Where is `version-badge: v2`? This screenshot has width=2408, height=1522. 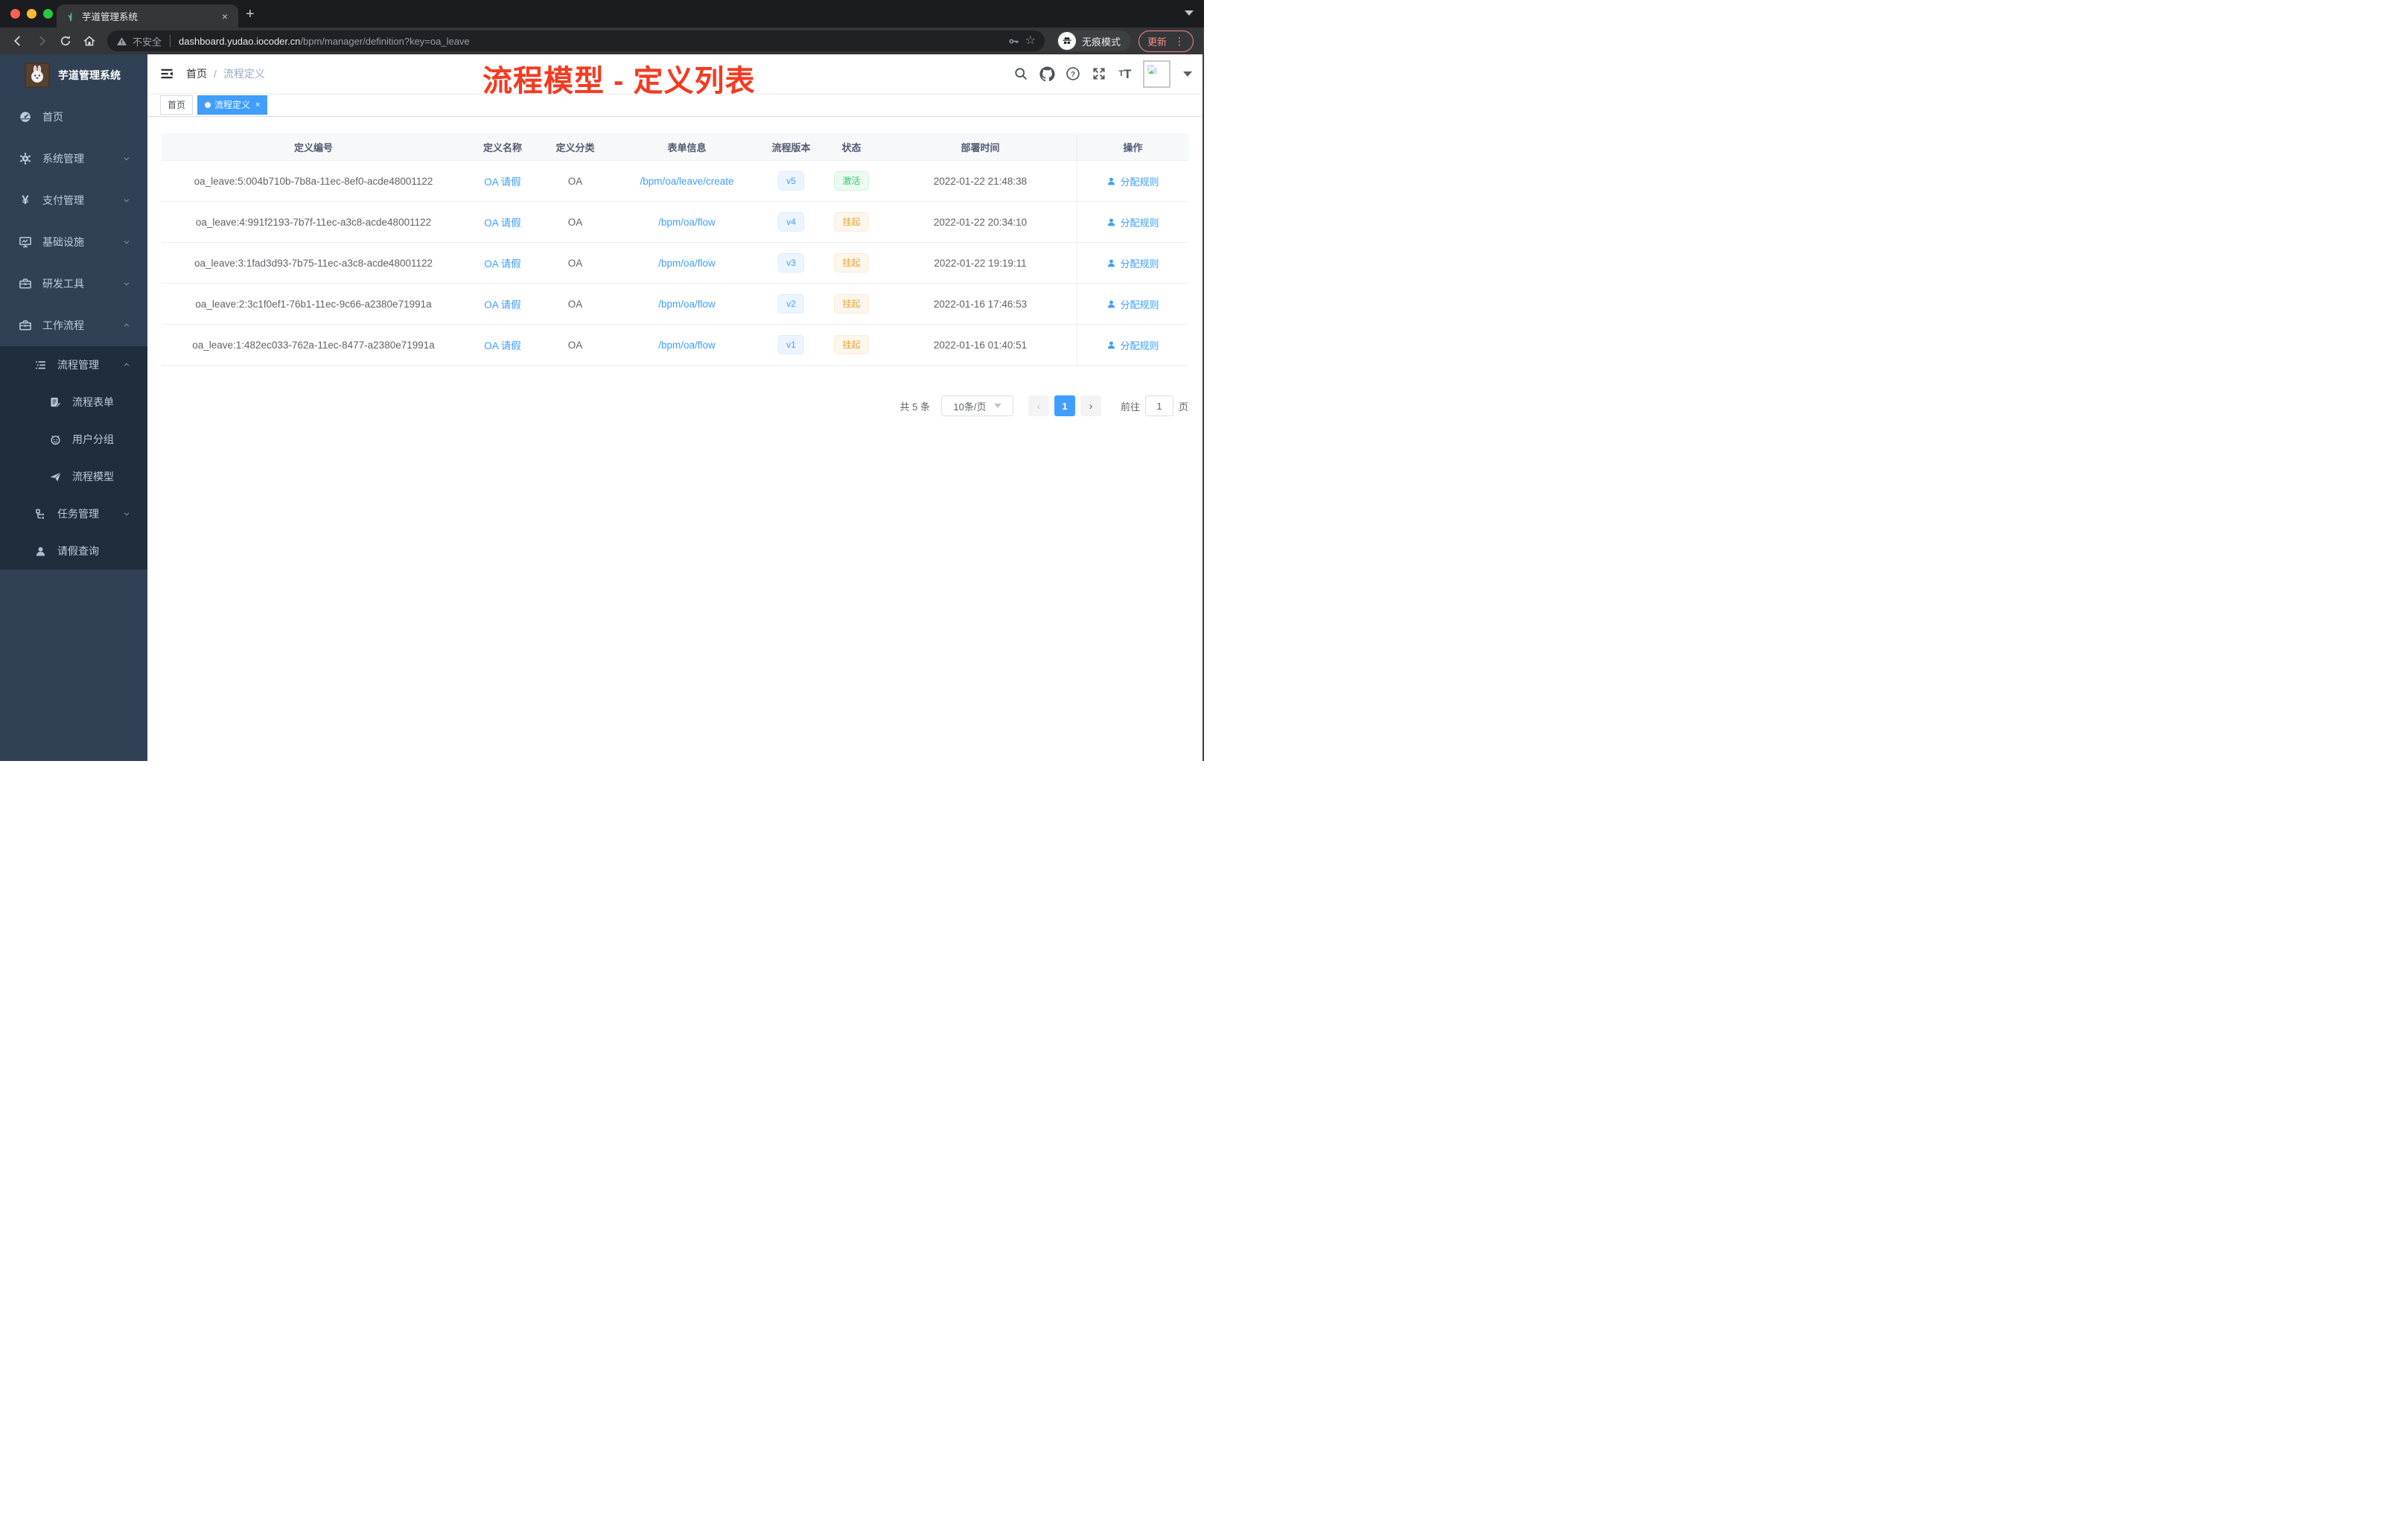 version-badge: v2 is located at coordinates (791, 303).